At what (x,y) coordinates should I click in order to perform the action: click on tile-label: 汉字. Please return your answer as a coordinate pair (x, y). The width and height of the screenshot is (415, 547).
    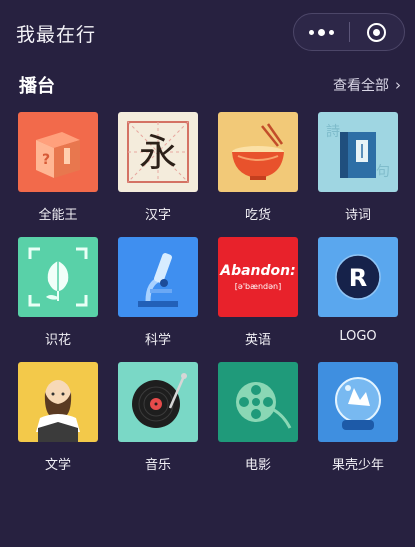
    Looking at the image, I should click on (157, 215).